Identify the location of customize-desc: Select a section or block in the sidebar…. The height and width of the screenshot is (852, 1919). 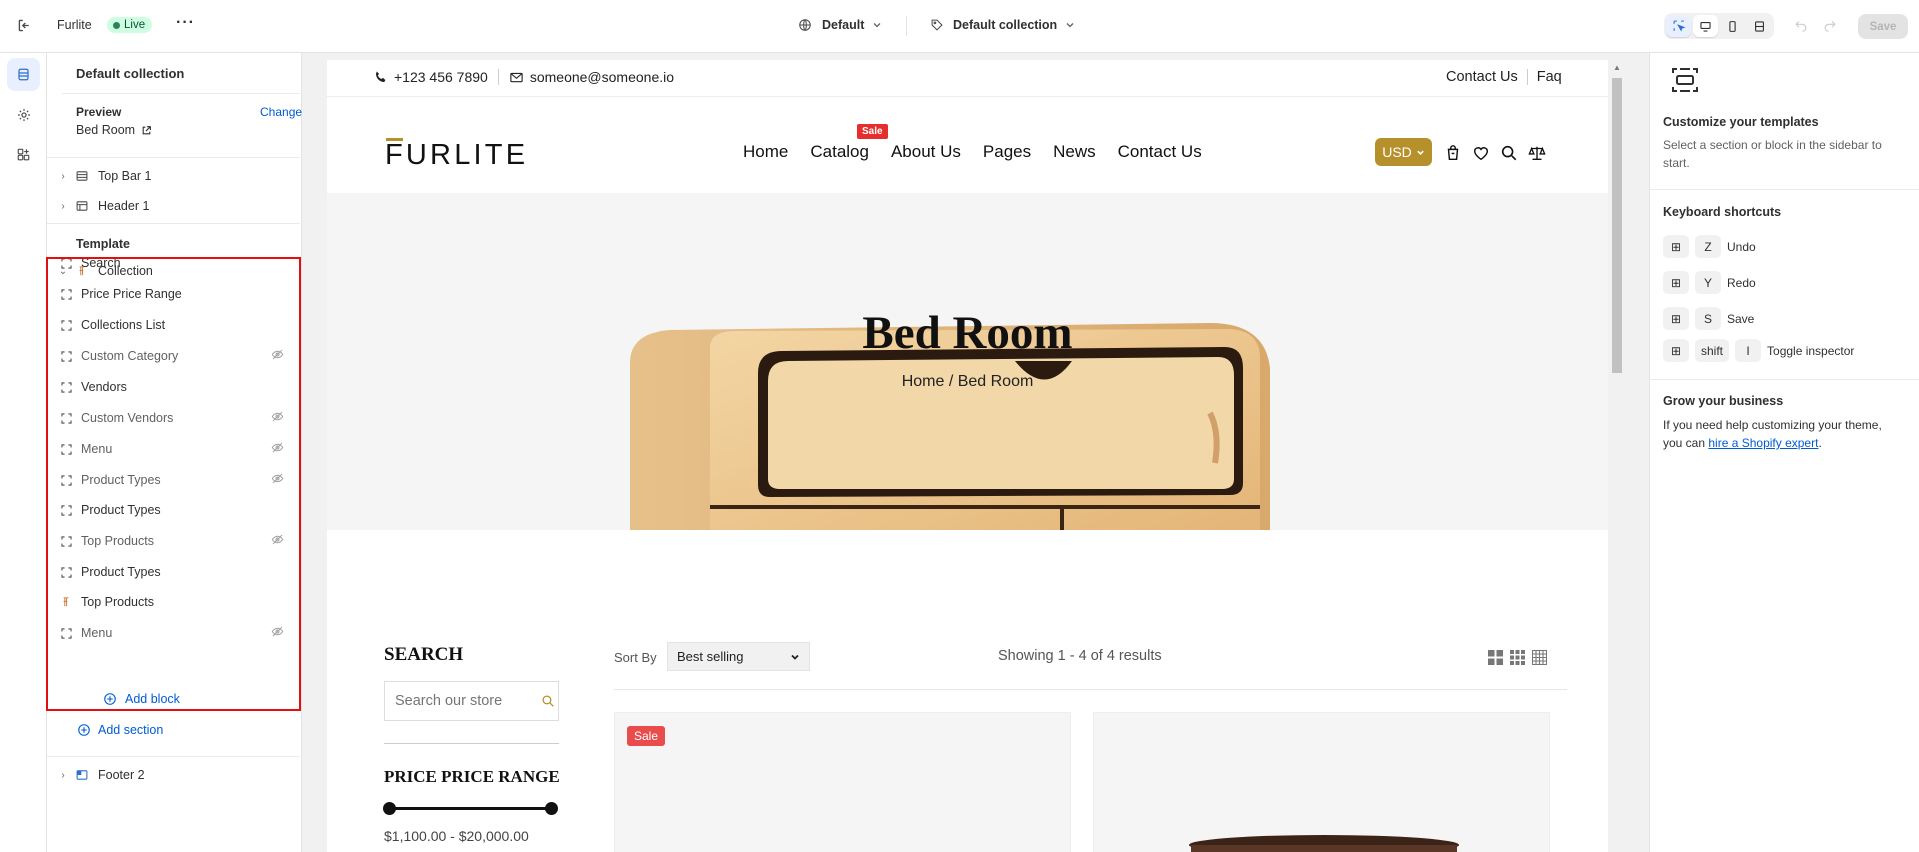
(1772, 154).